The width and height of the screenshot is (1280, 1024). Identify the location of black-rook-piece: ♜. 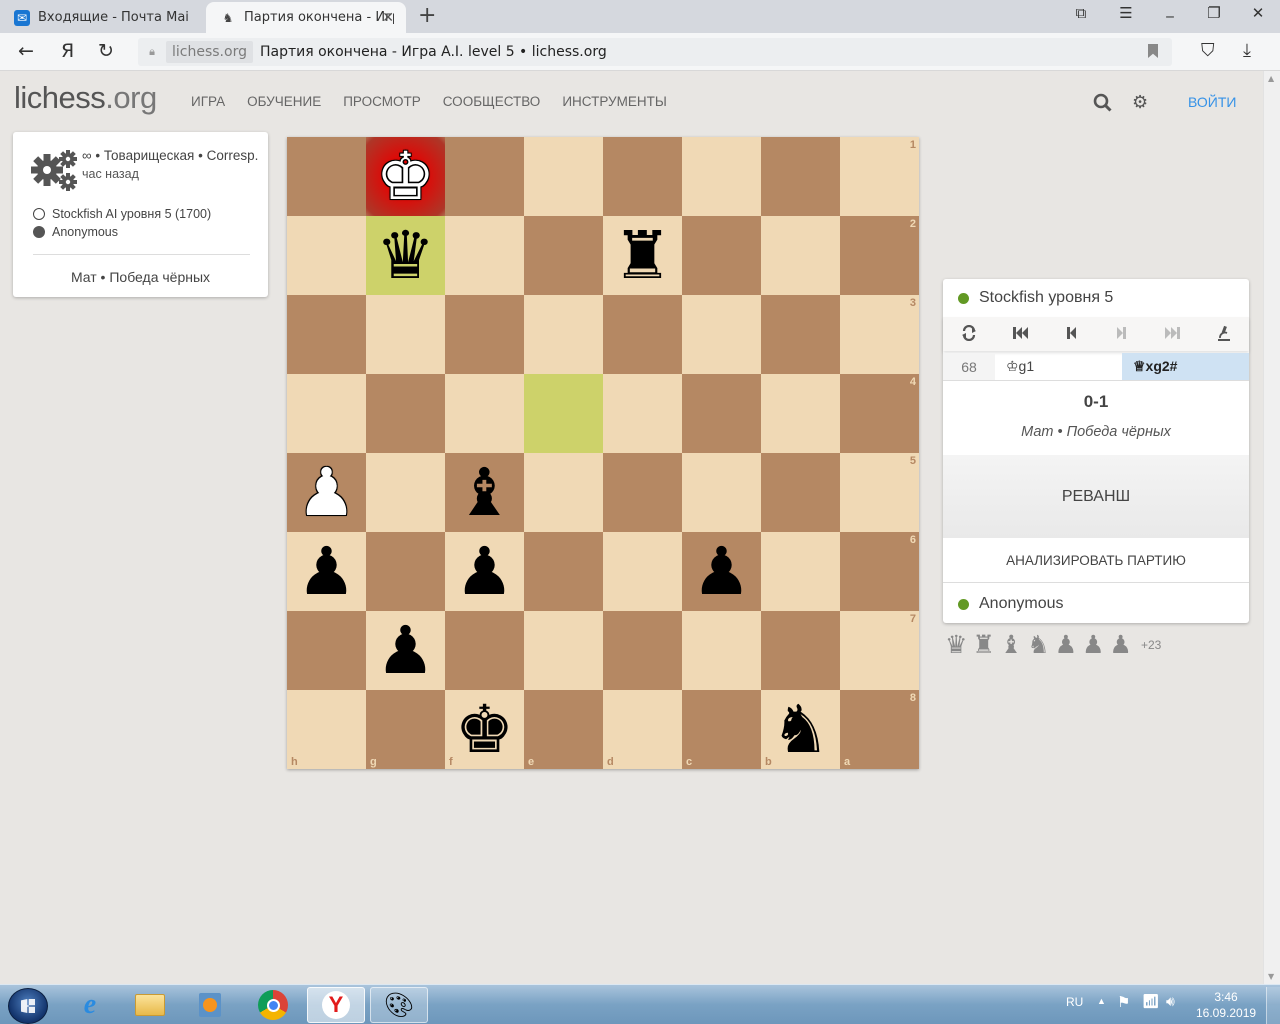
(642, 255).